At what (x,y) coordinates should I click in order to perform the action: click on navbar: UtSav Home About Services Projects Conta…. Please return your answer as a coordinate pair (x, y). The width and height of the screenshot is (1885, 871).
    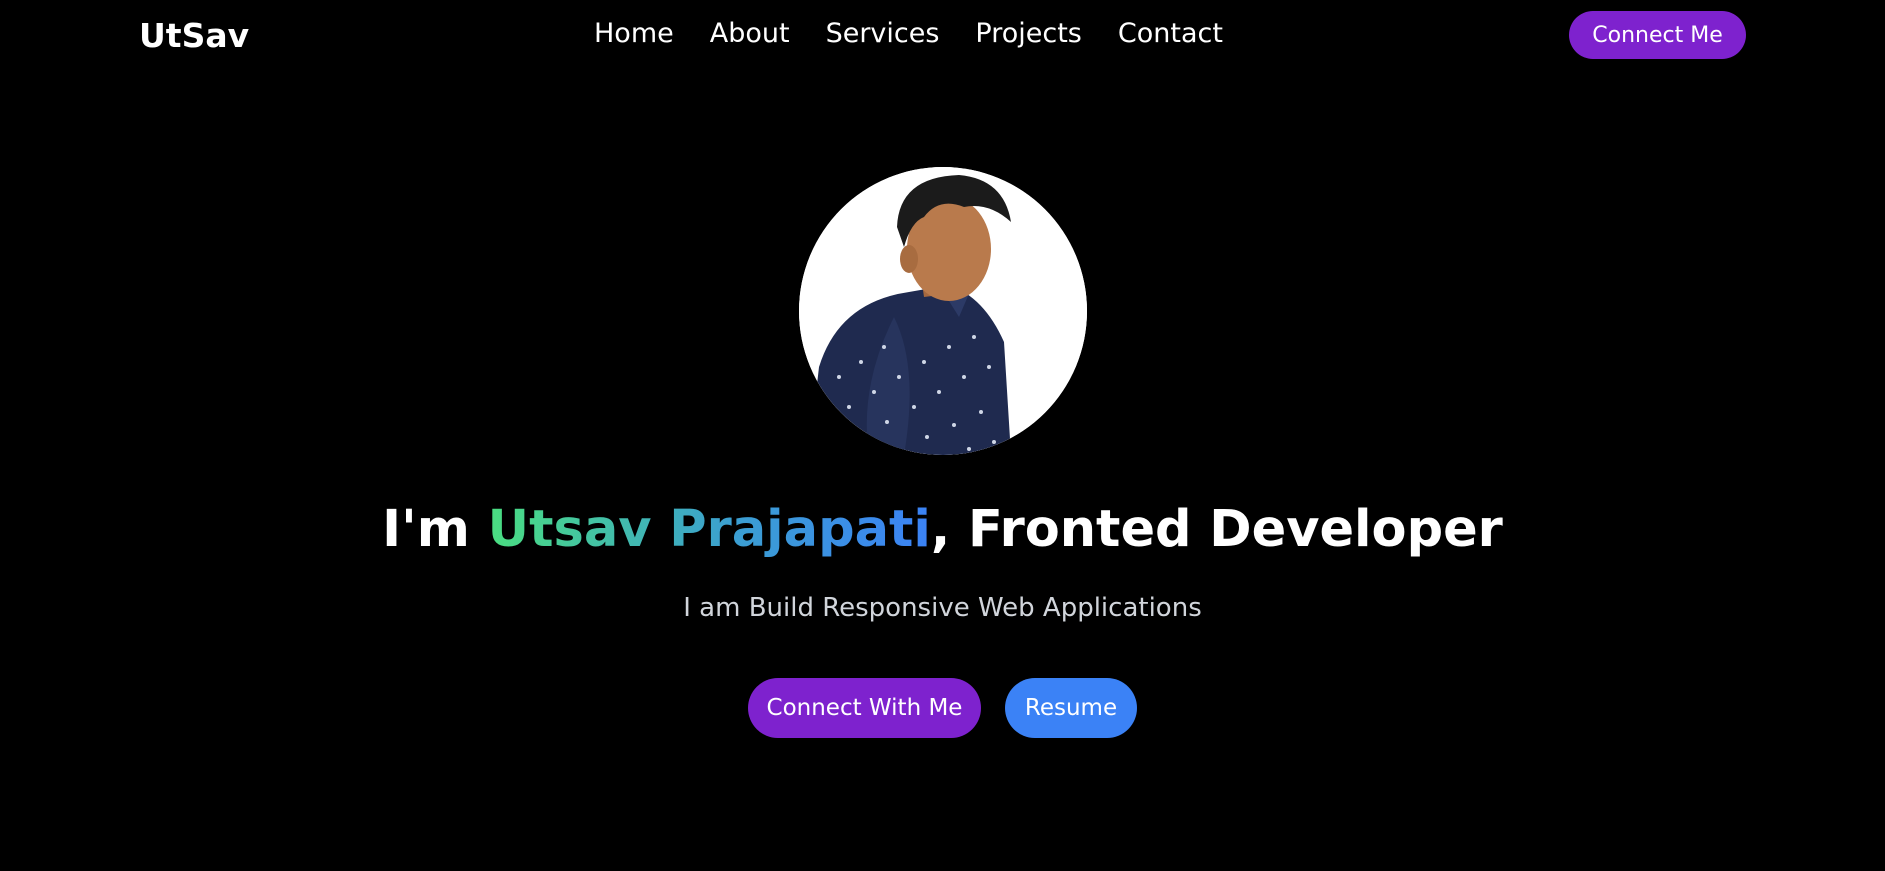
    Looking at the image, I should click on (942, 38).